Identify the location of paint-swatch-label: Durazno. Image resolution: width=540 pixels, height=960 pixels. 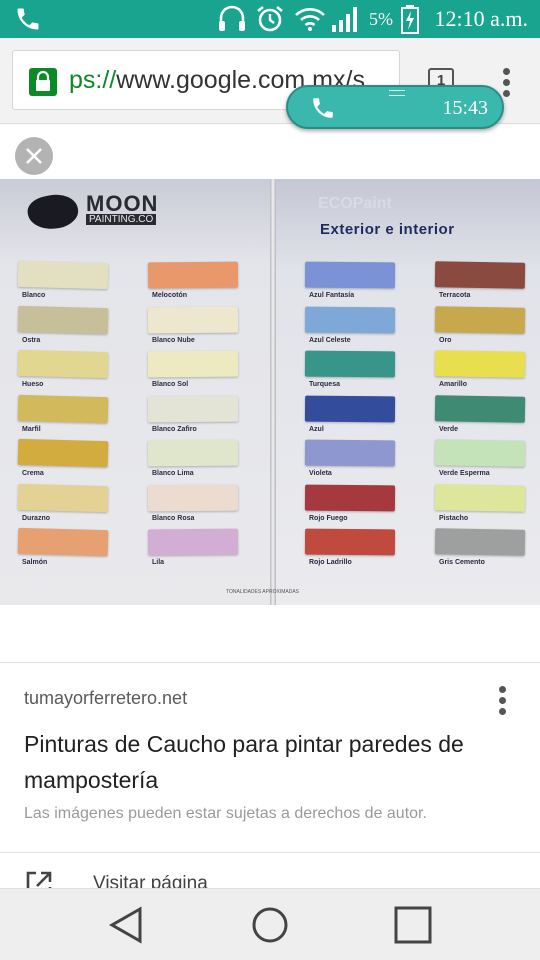
(36, 518).